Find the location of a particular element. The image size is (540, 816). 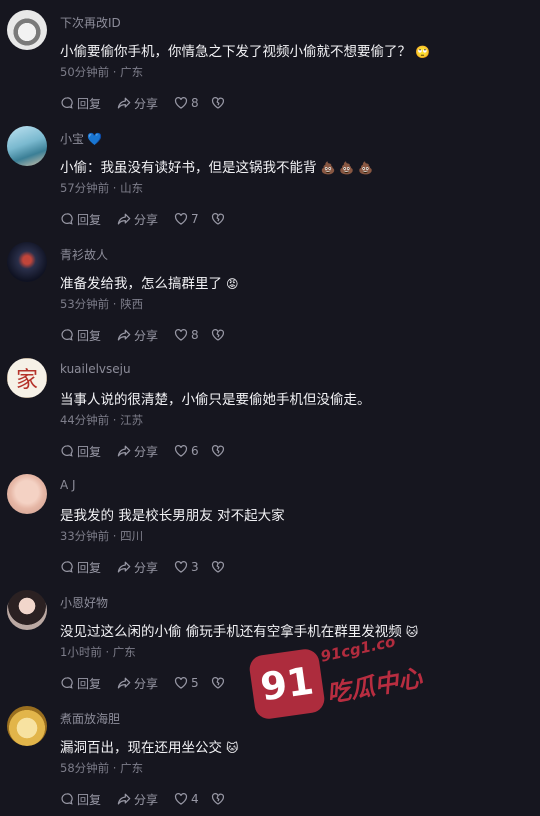

username: 煮面放海胆 is located at coordinates (90, 718).